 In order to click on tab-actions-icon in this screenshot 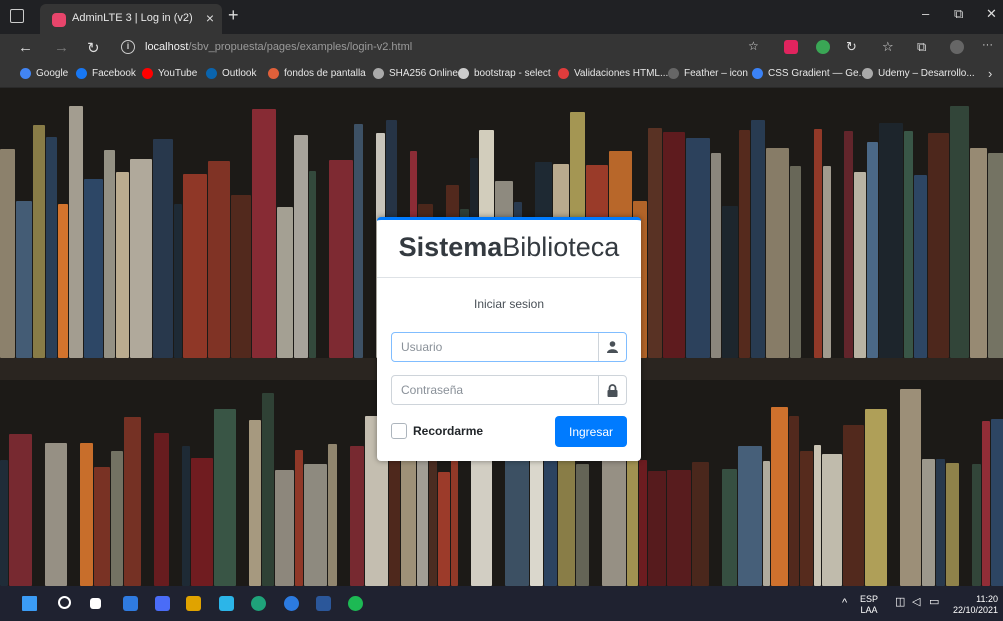, I will do `click(17, 16)`.